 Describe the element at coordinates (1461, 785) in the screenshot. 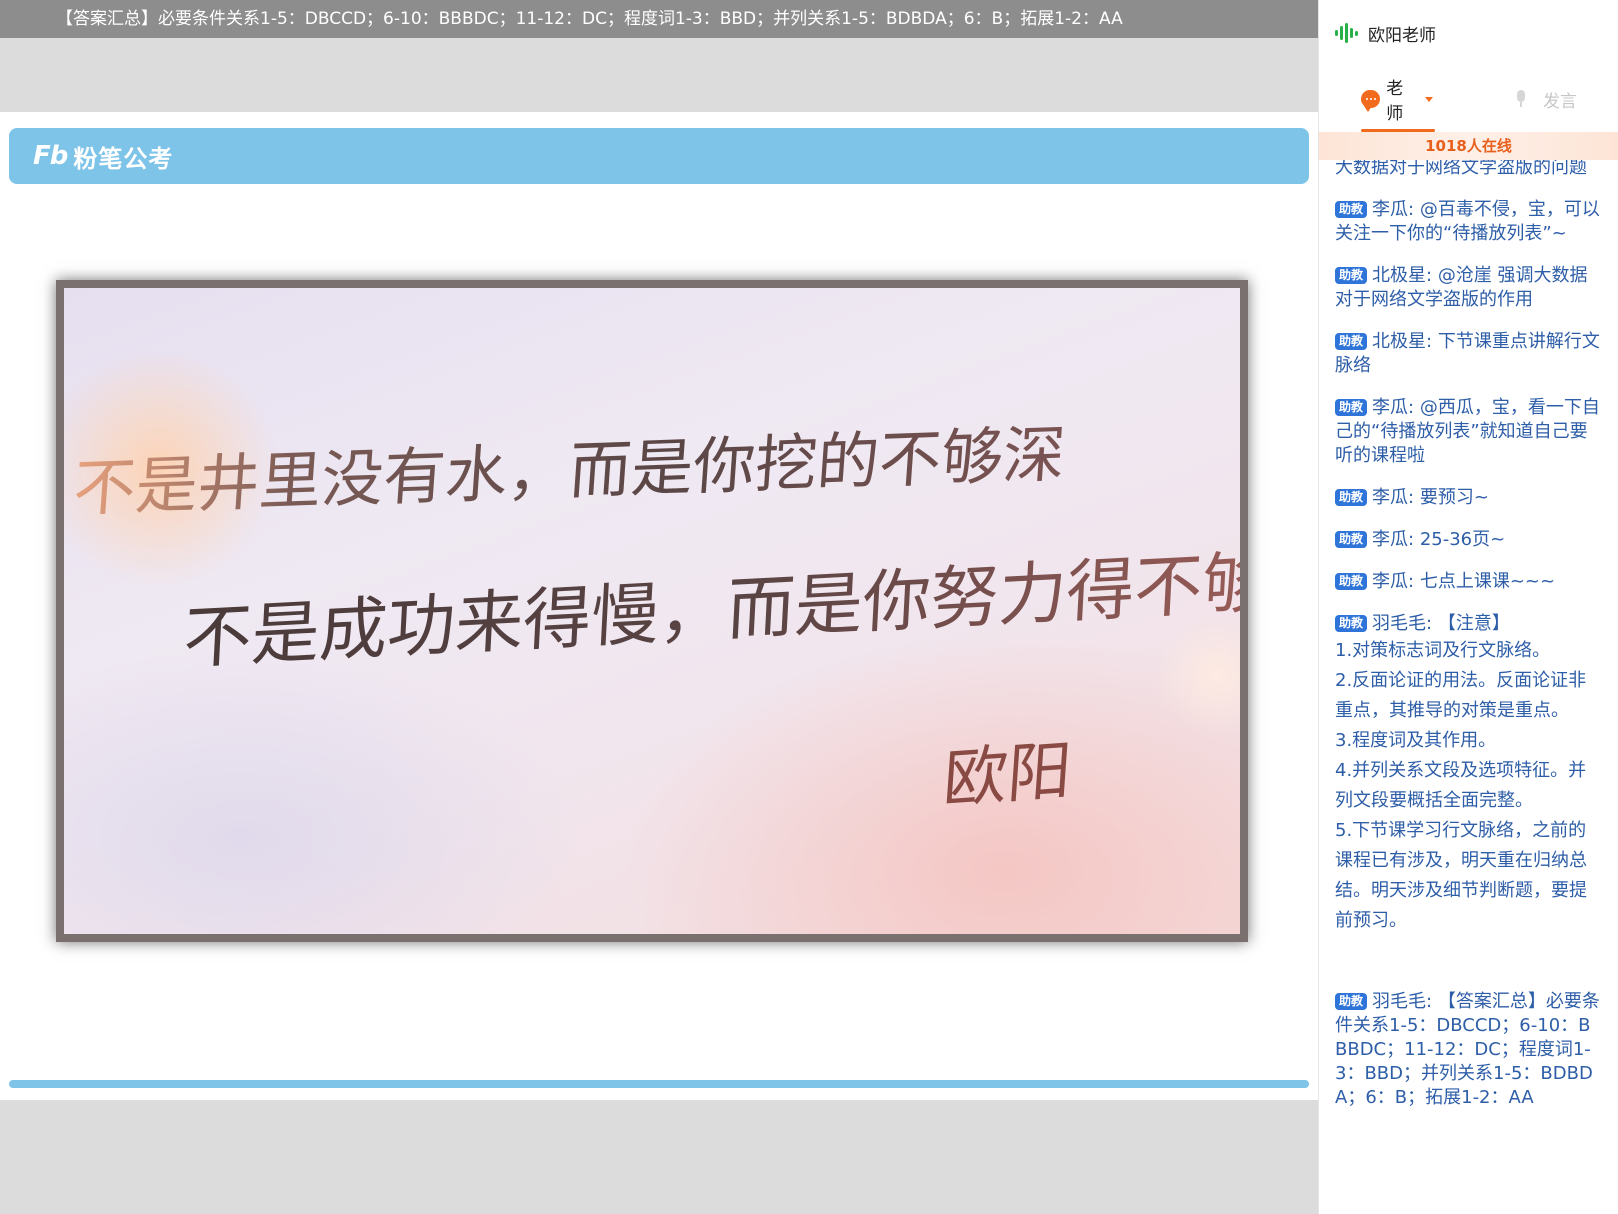

I see `notice-line: 4.并列关系文段及选项特征。并列文段要概括全面完整。` at that location.